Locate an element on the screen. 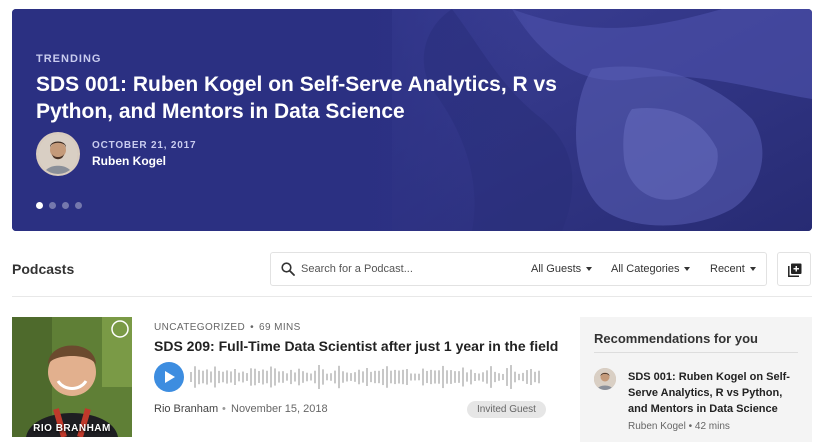  invited-guest-badge: Invited Guest is located at coordinates (506, 409).